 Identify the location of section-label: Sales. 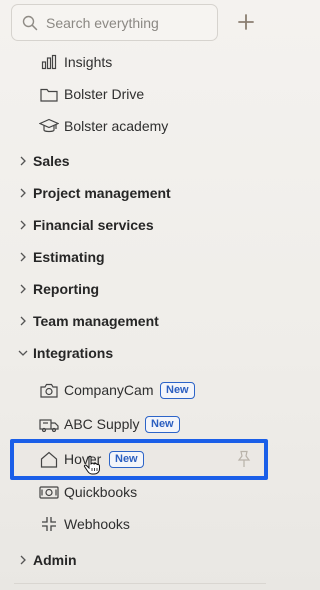
(51, 161).